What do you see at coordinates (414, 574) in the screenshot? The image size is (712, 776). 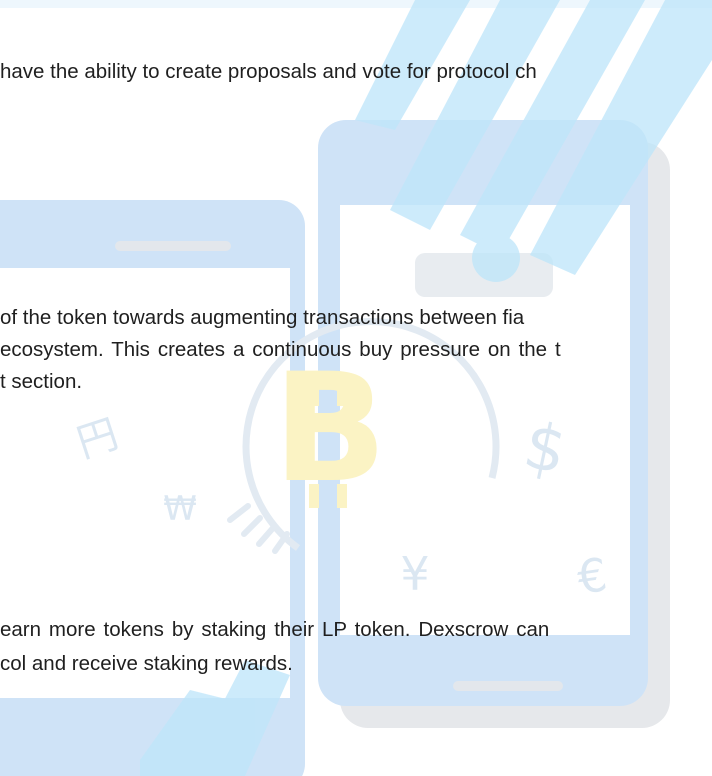 I see `yen-icon: ¥` at bounding box center [414, 574].